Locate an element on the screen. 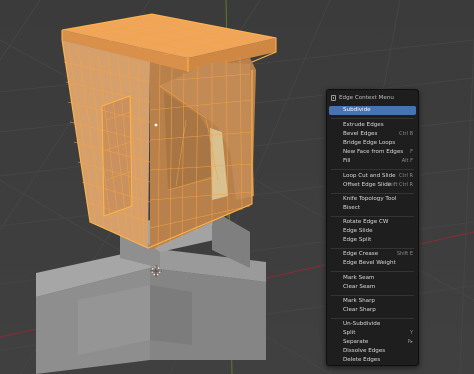 This screenshot has width=474, height=374. menu-title: Edge Context Menu is located at coordinates (362, 97).